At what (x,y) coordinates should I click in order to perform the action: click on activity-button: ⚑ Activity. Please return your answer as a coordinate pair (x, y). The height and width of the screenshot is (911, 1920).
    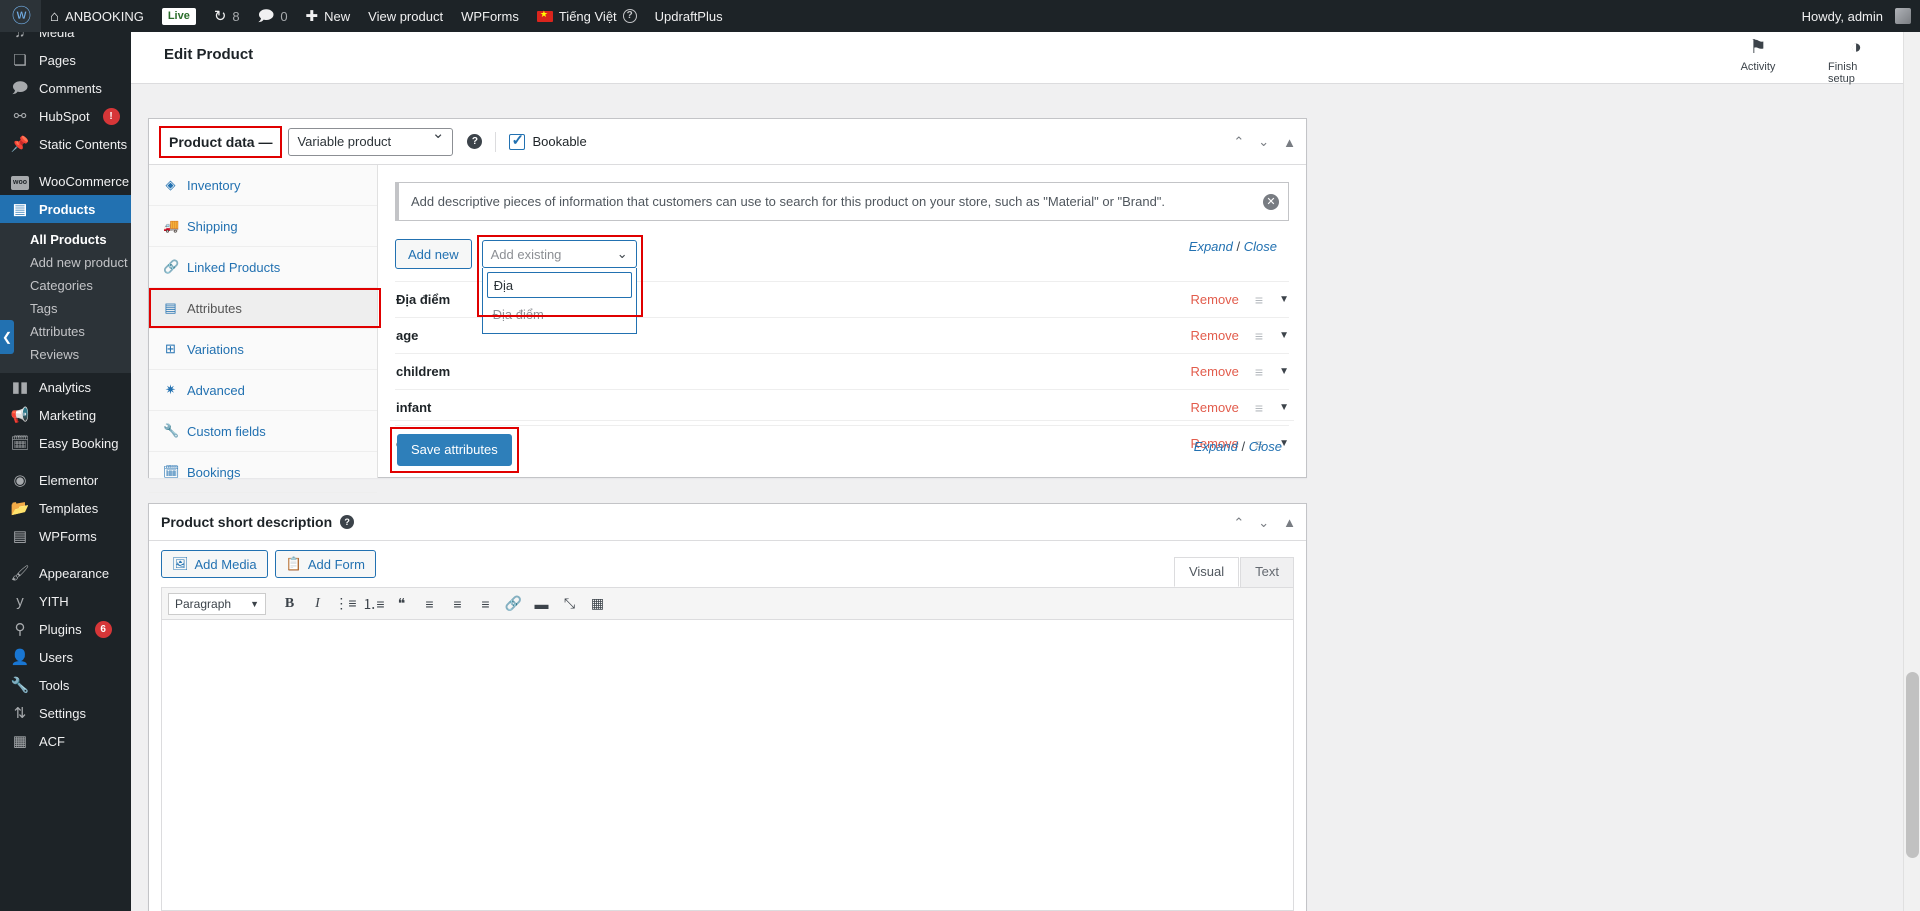
    Looking at the image, I should click on (1758, 61).